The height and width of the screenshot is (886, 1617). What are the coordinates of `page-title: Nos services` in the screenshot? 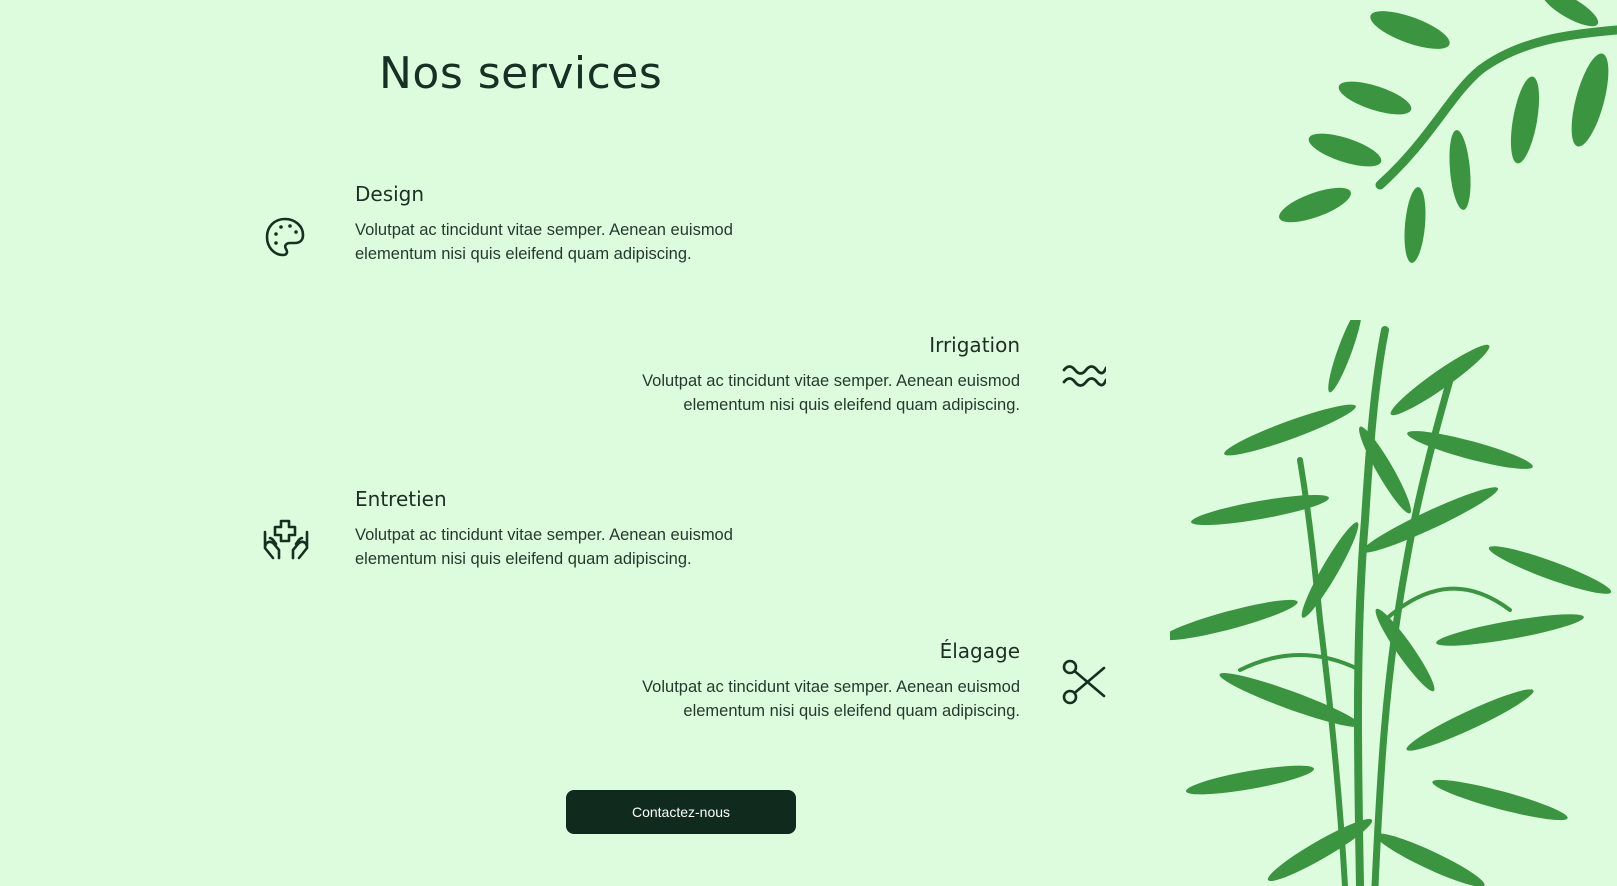 It's located at (521, 73).